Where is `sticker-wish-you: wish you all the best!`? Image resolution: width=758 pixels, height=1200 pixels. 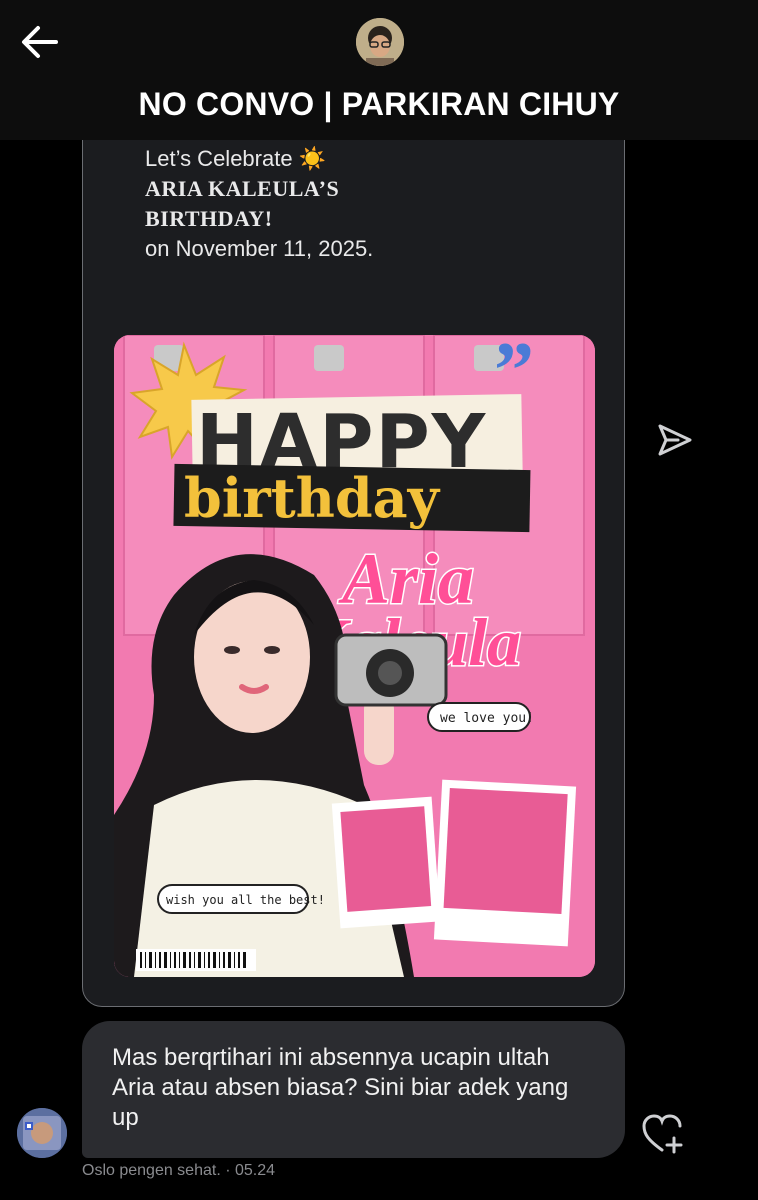
sticker-wish-you: wish you all the best! is located at coordinates (241, 899).